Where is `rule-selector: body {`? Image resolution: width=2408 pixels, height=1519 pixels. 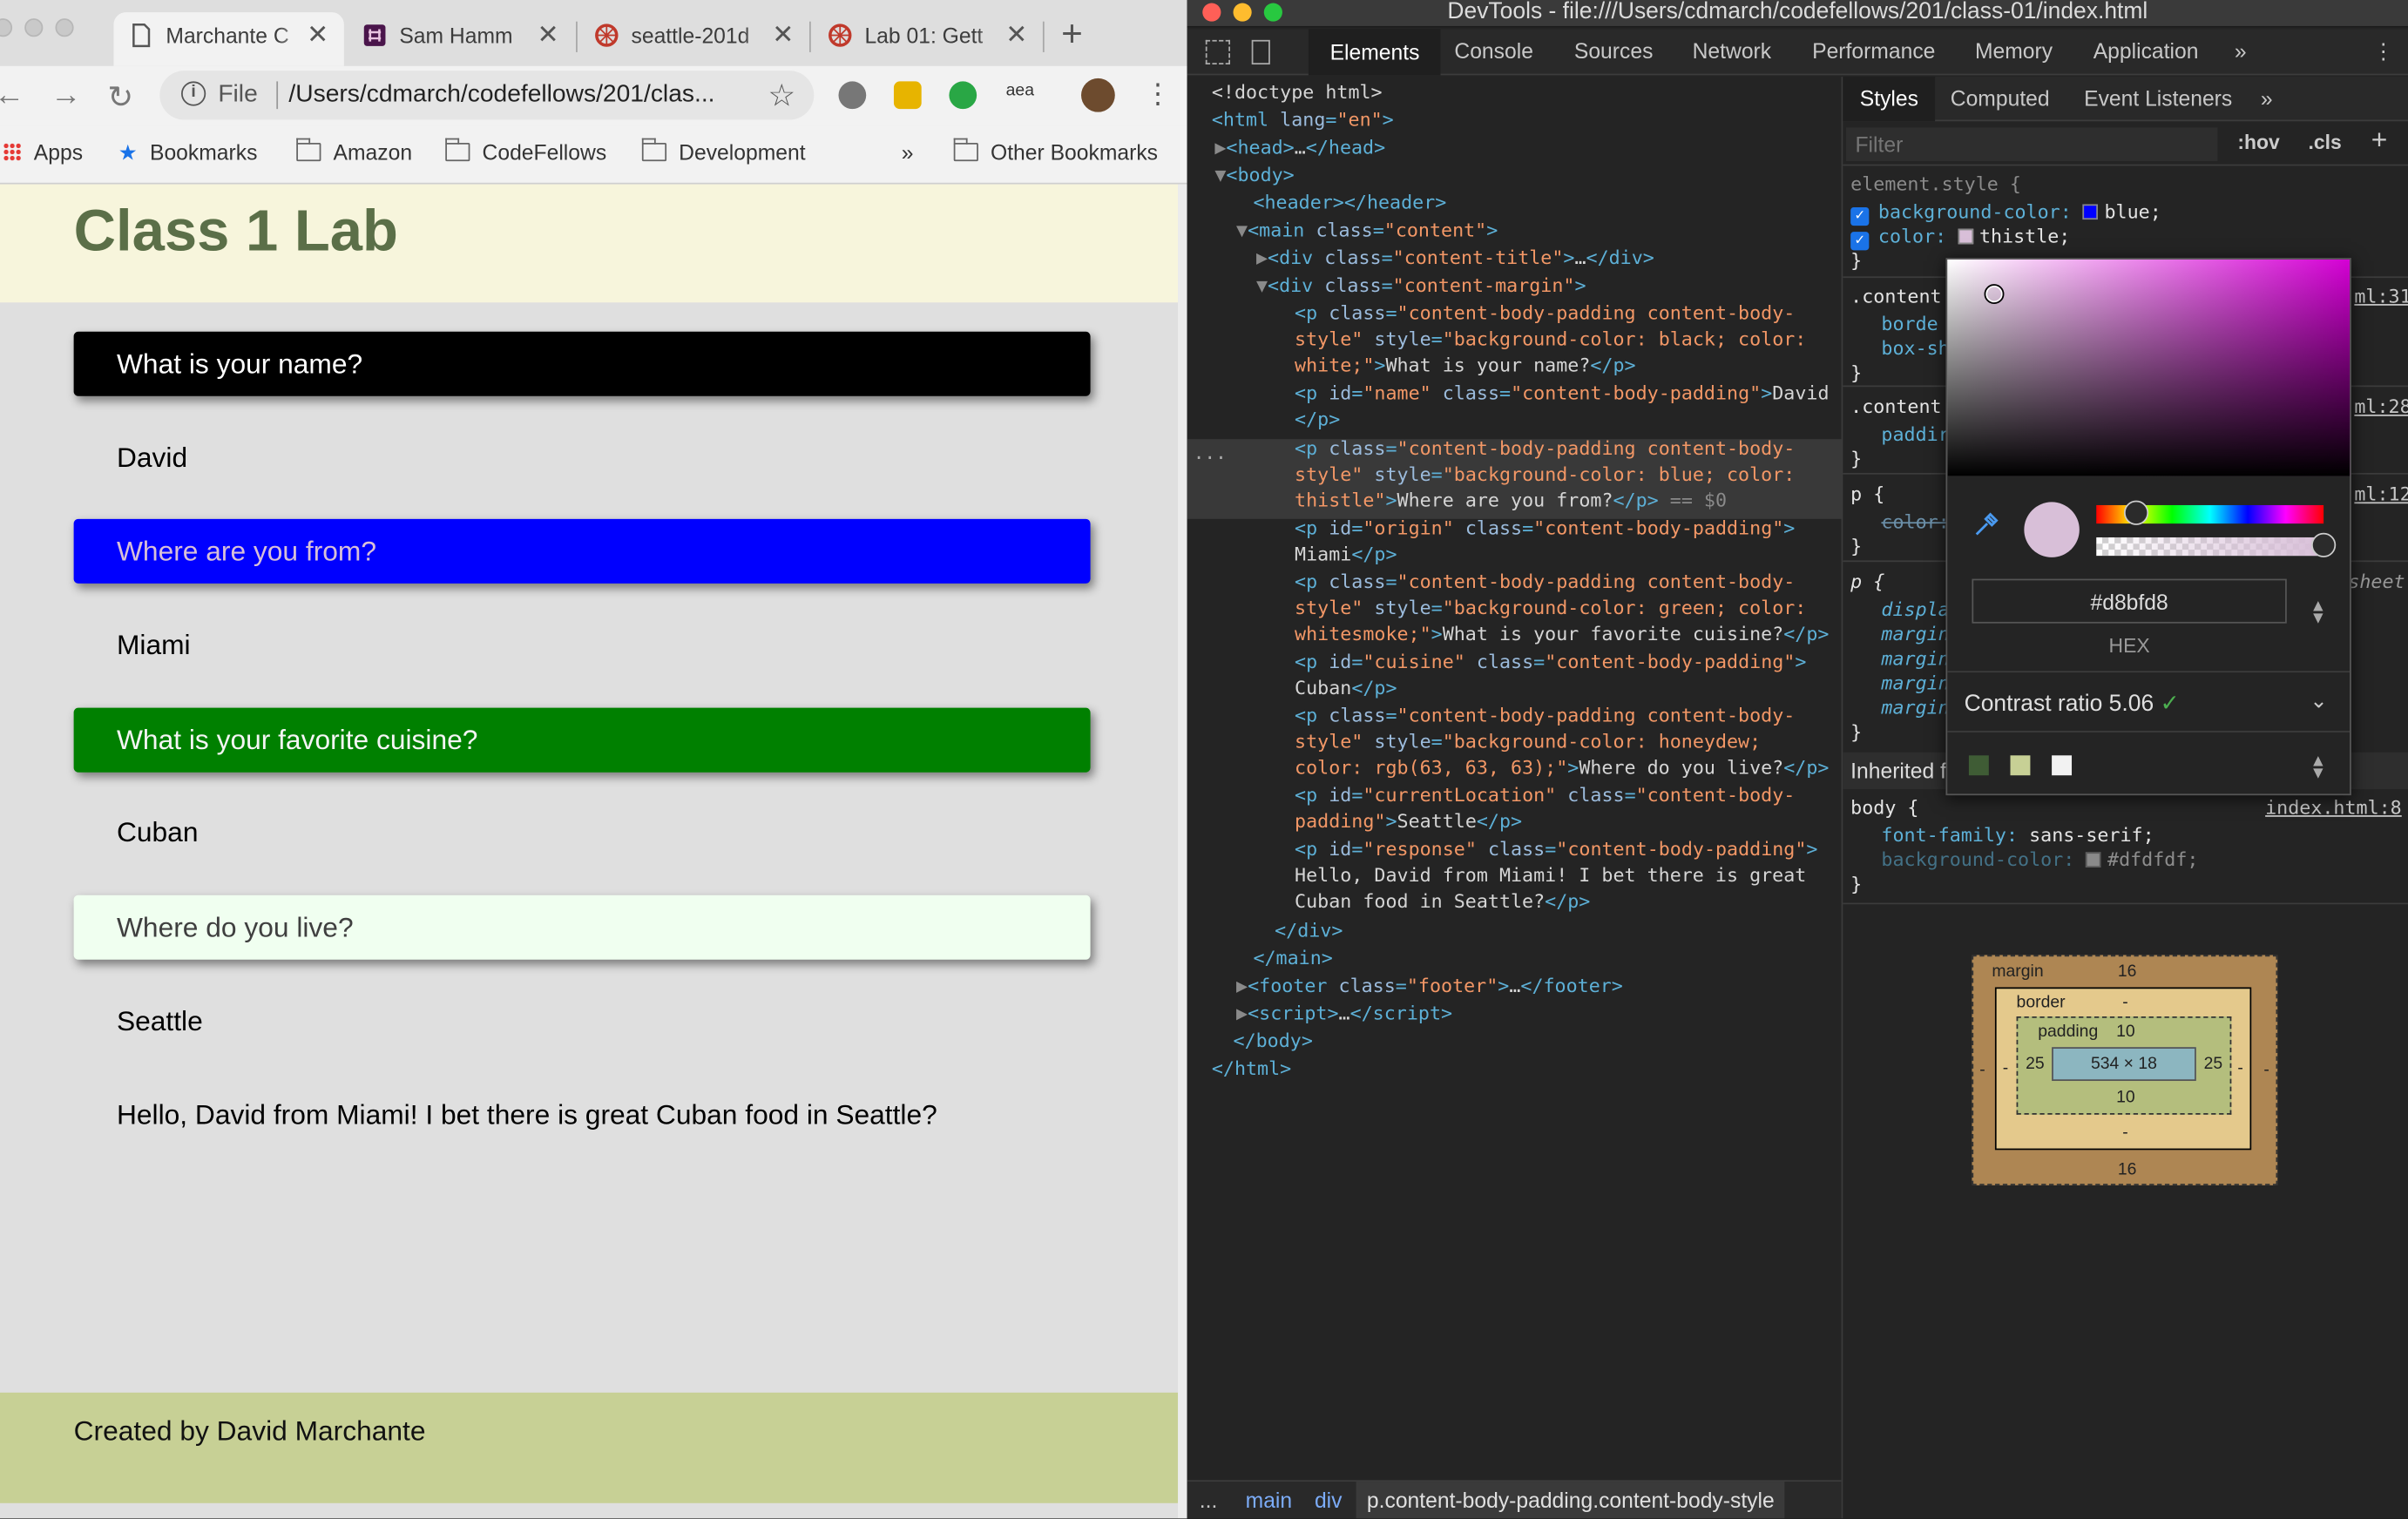
rule-selector: body { is located at coordinates (1884, 807).